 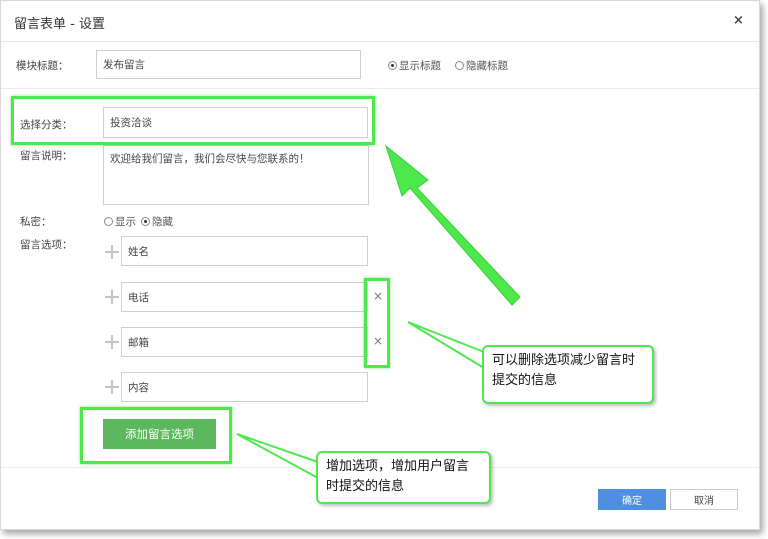 What do you see at coordinates (446, 345) in the screenshot?
I see `callout-pointer-delete` at bounding box center [446, 345].